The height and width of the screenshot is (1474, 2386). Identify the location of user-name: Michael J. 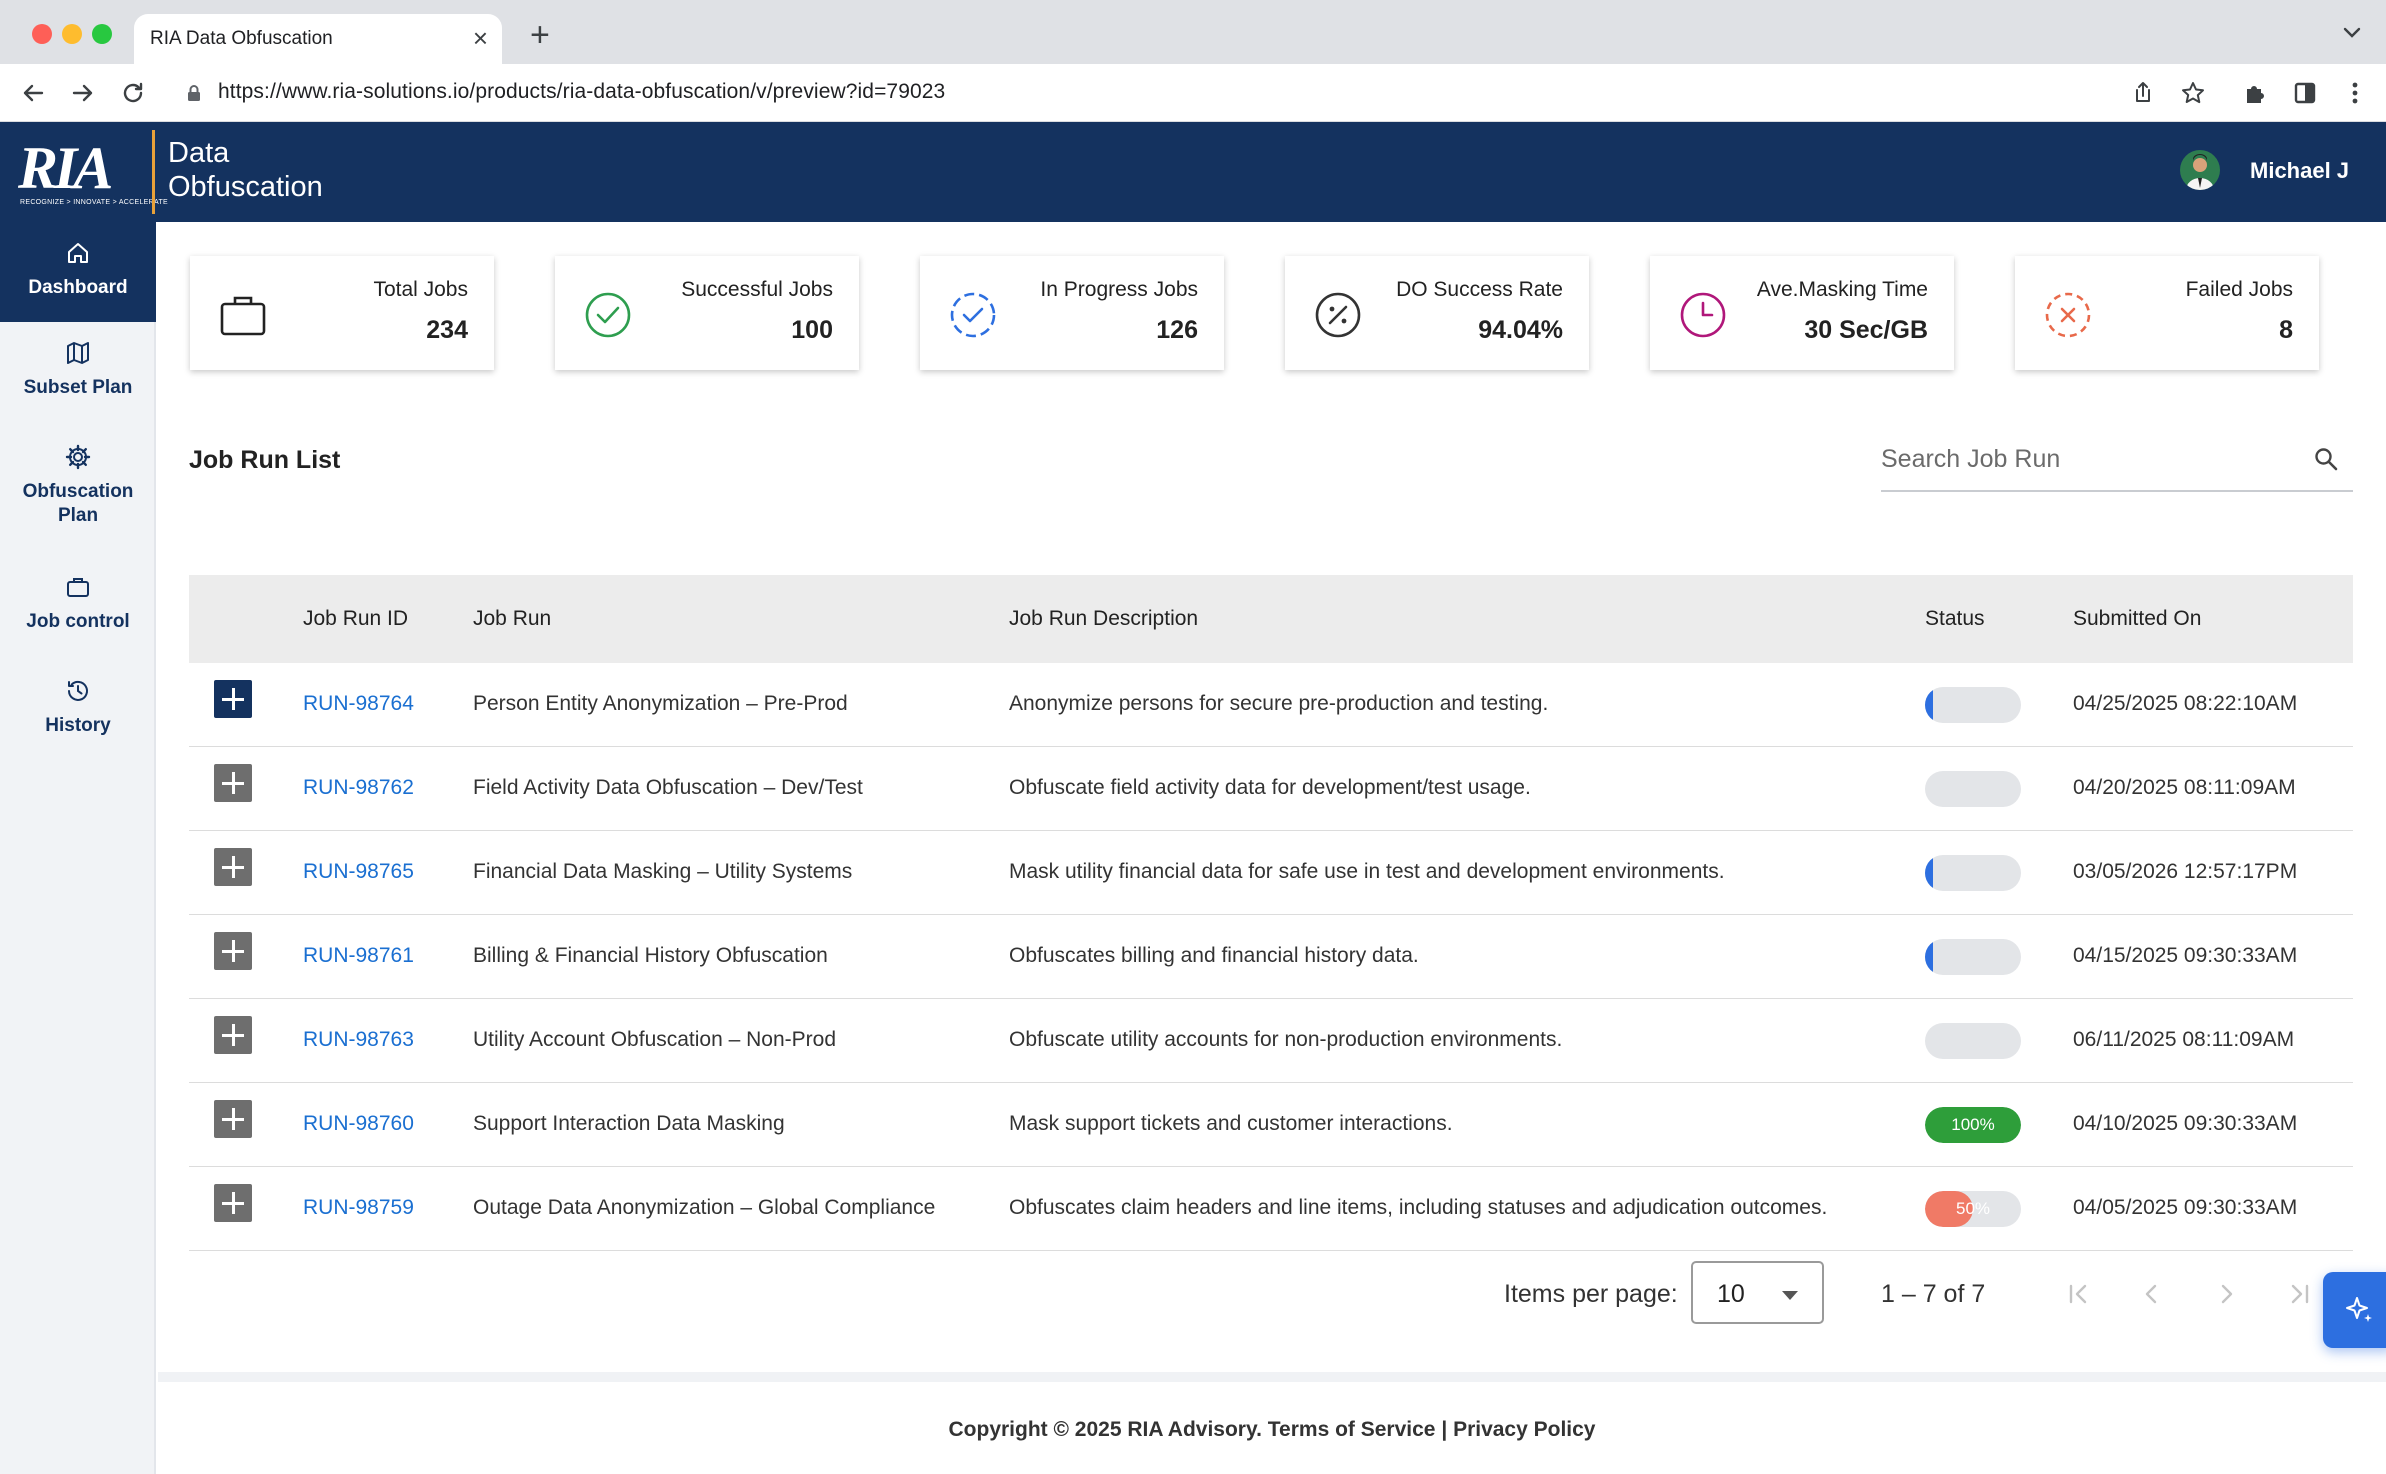
(2299, 171).